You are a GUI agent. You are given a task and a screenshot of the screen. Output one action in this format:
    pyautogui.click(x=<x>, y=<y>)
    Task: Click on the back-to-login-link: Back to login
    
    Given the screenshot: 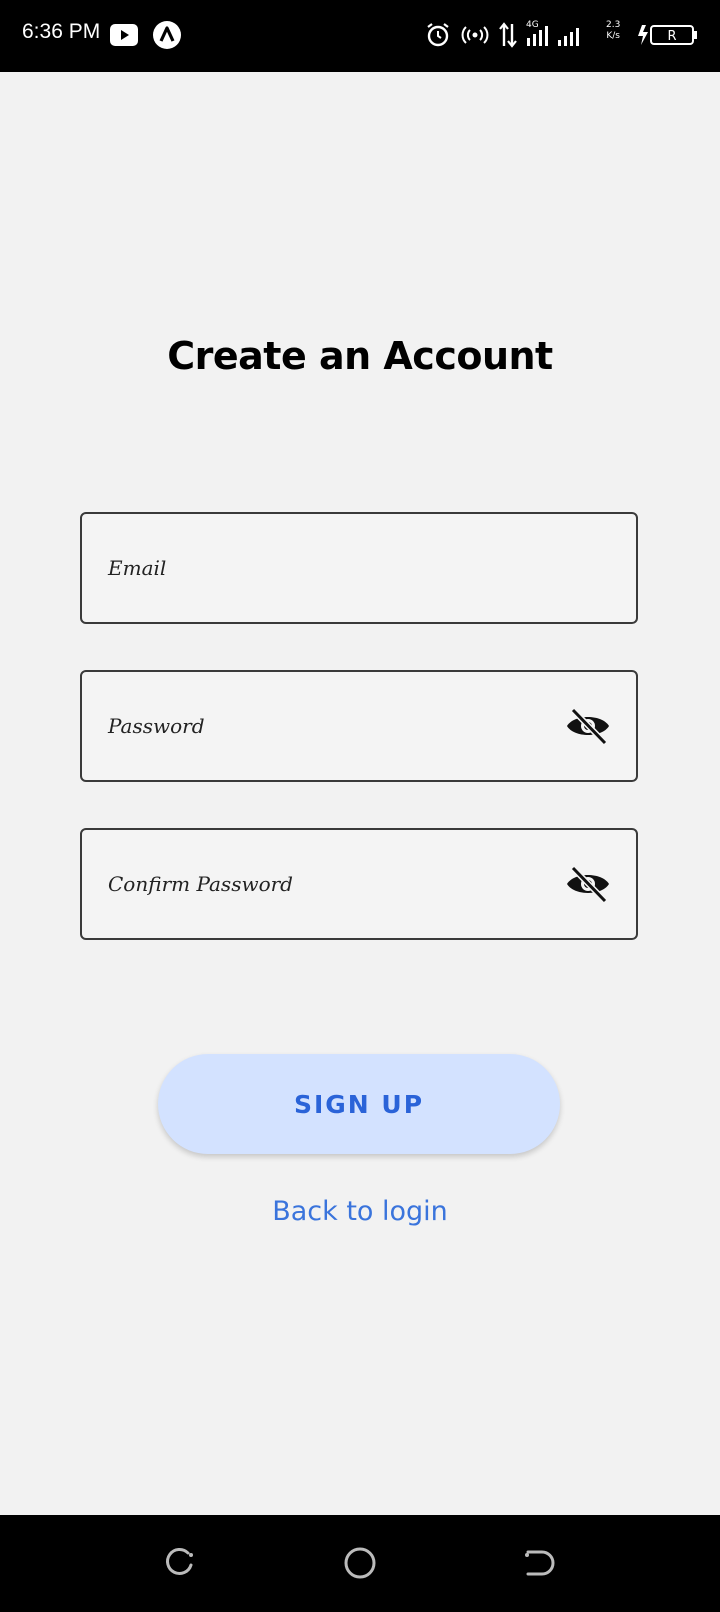 What is the action you would take?
    pyautogui.click(x=360, y=1211)
    